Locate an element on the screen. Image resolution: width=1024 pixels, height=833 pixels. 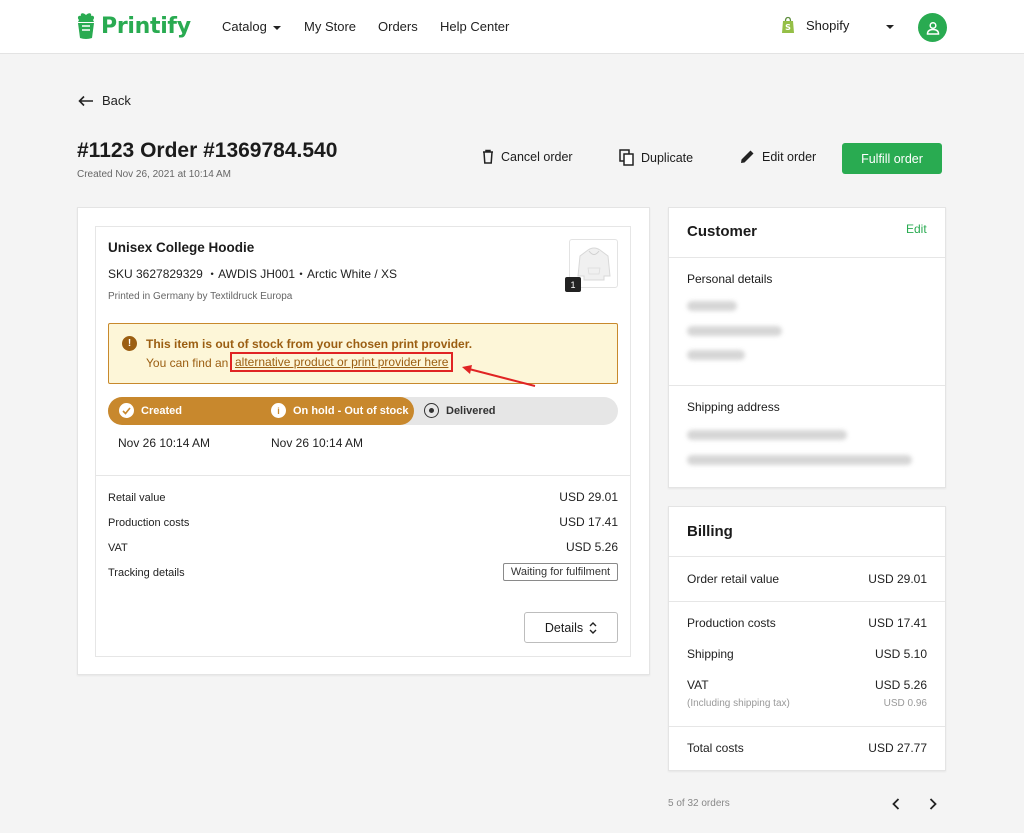
step-on-hold: i On hold - Out of stock is located at coordinates (340, 410).